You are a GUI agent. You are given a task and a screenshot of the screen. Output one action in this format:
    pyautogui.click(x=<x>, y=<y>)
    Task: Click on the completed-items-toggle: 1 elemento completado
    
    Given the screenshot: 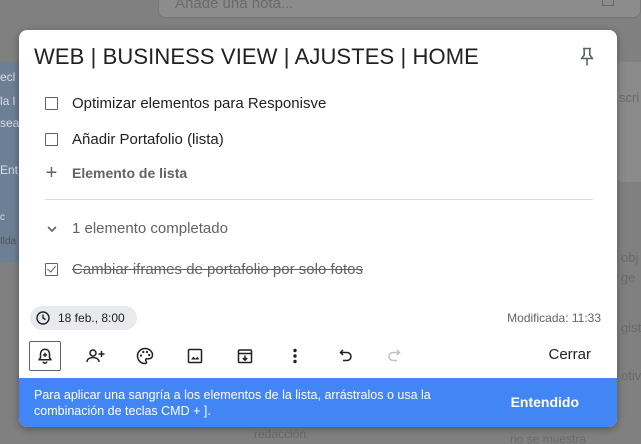 What is the action you would take?
    pyautogui.click(x=136, y=228)
    